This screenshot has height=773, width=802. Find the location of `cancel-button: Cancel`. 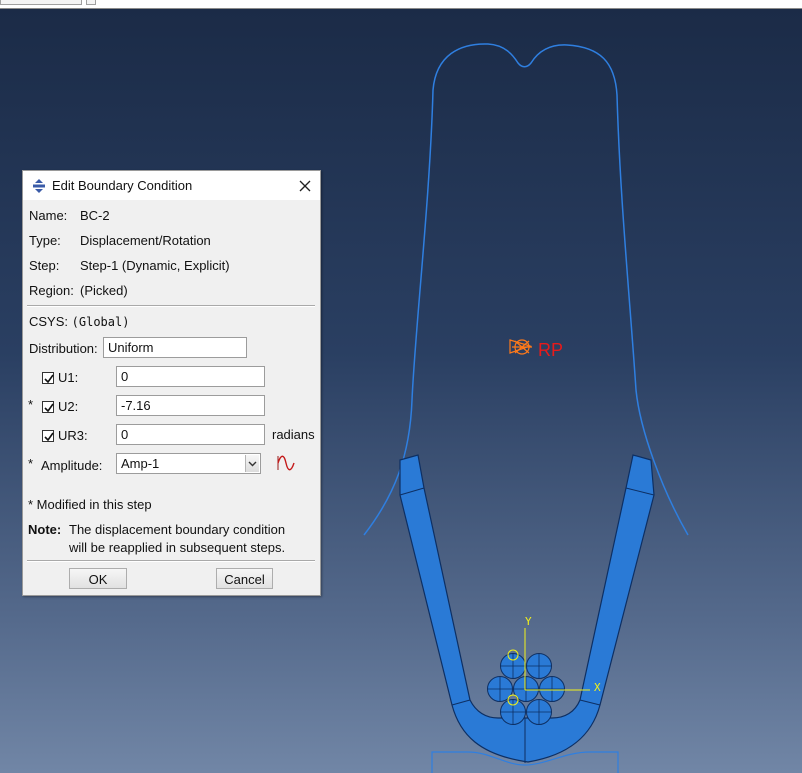

cancel-button: Cancel is located at coordinates (244, 578).